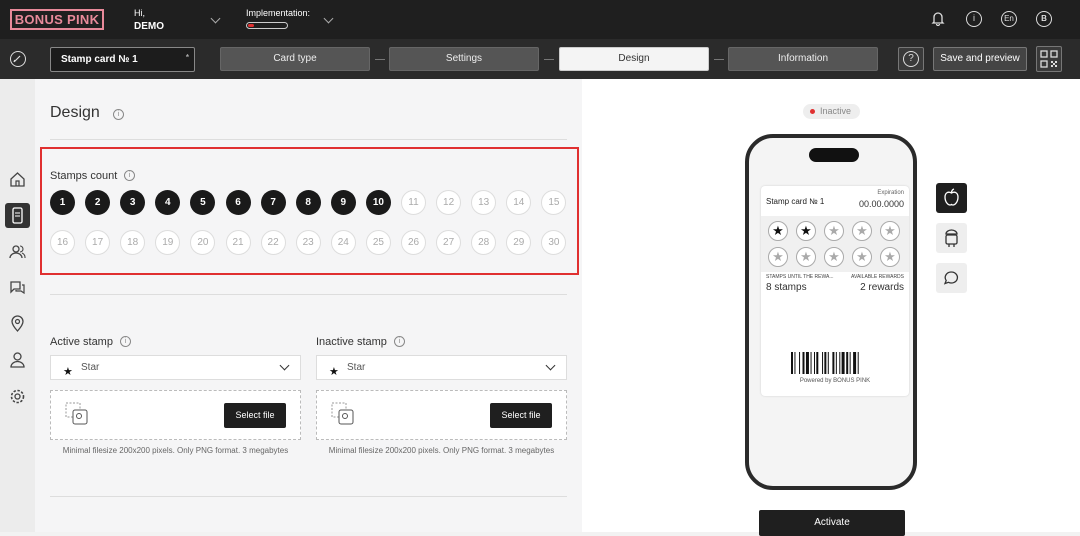 The width and height of the screenshot is (1080, 536). Describe the element at coordinates (974, 19) in the screenshot. I see `info-icon: i` at that location.